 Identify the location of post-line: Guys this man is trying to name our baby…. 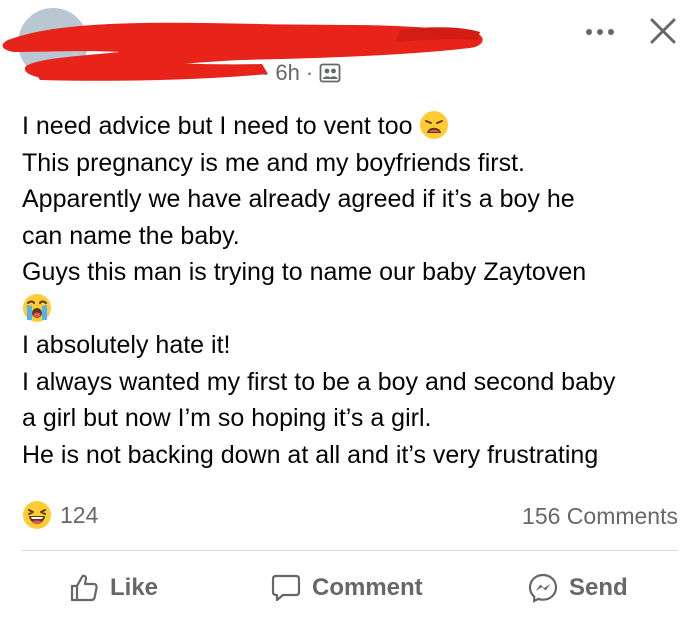
(304, 272).